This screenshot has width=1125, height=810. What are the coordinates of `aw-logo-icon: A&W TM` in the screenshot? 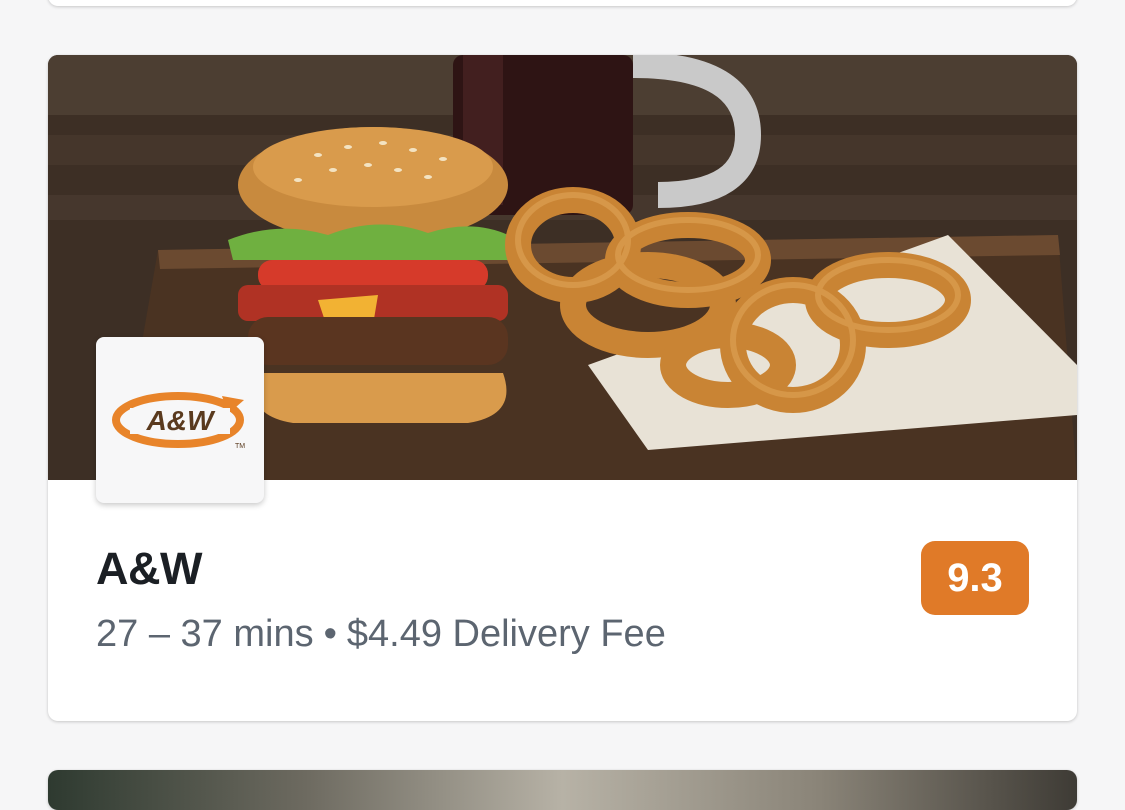 It's located at (178, 421).